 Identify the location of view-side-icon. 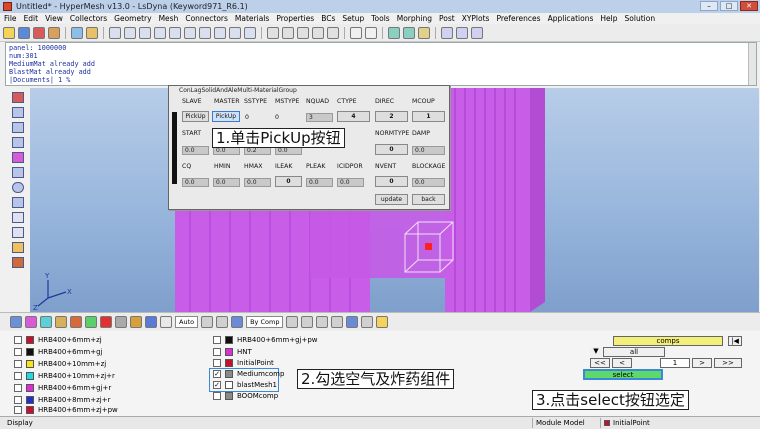
(190, 32).